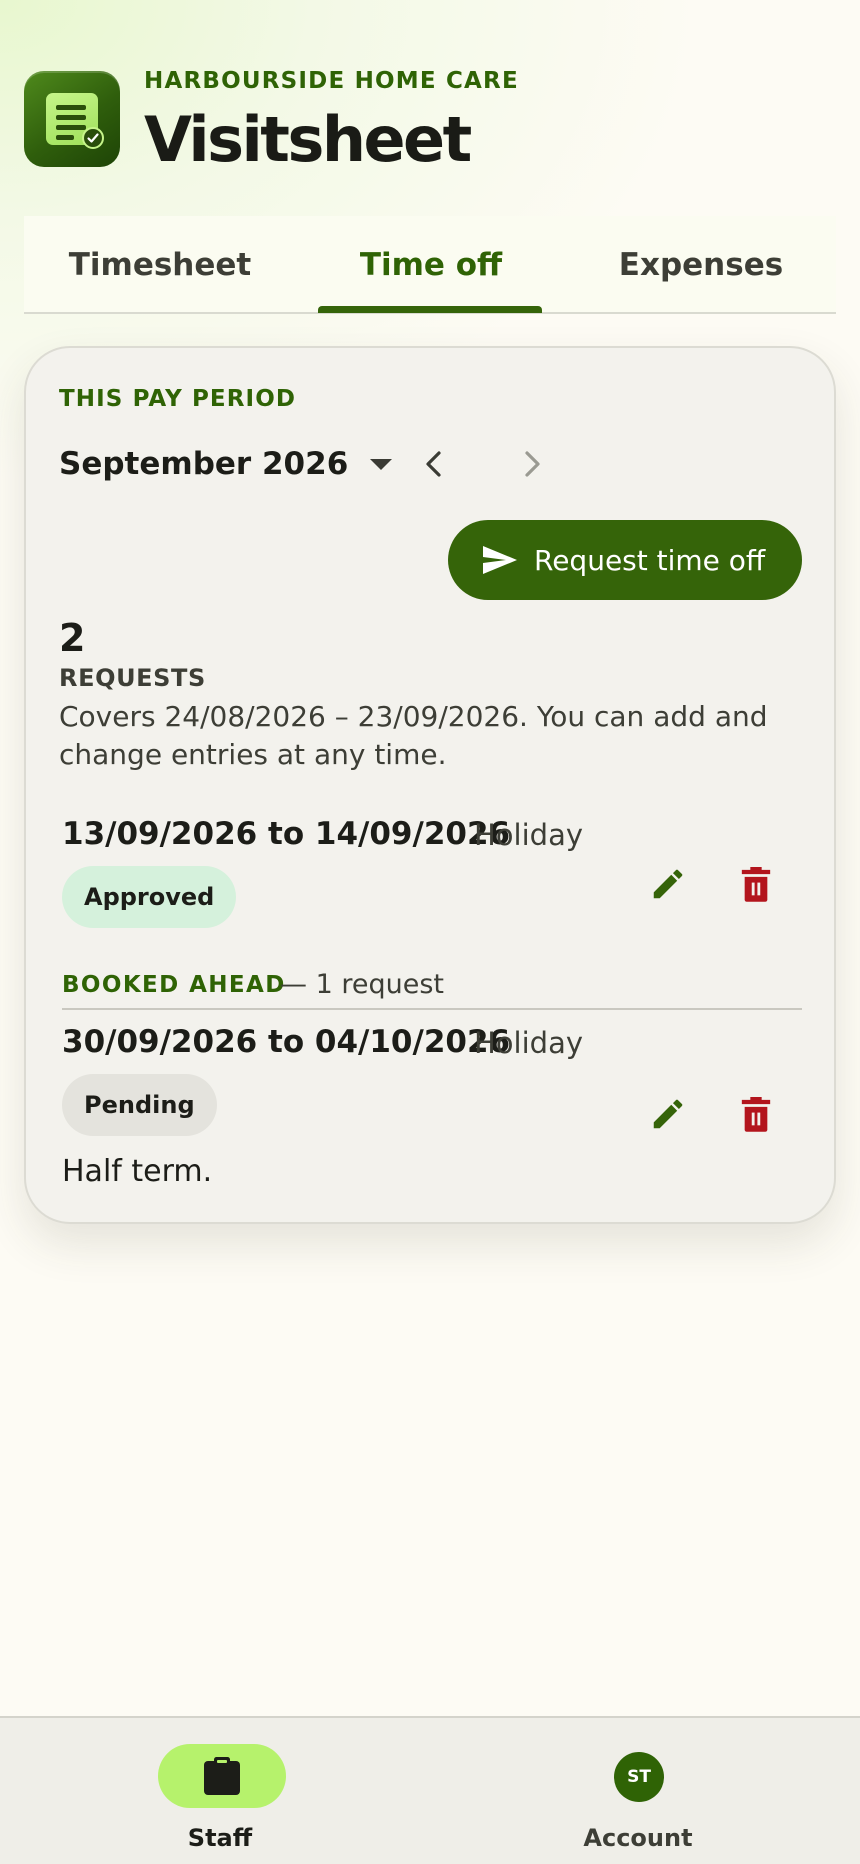 The height and width of the screenshot is (1864, 860). I want to click on month-selector: September 2026, so click(226, 464).